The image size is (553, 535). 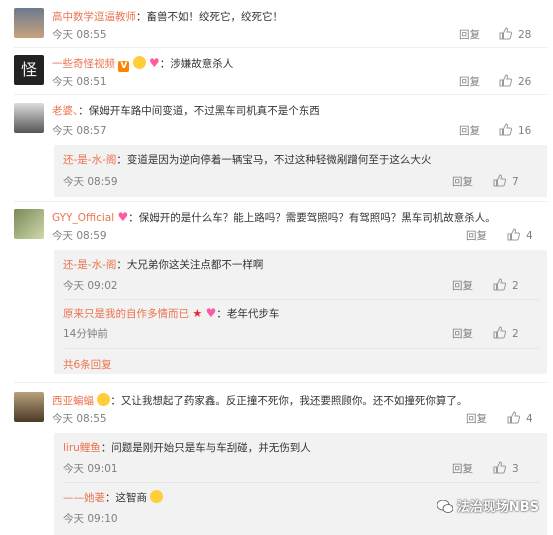 What do you see at coordinates (248, 314) in the screenshot?
I see `reply-text: ：老年代步车` at bounding box center [248, 314].